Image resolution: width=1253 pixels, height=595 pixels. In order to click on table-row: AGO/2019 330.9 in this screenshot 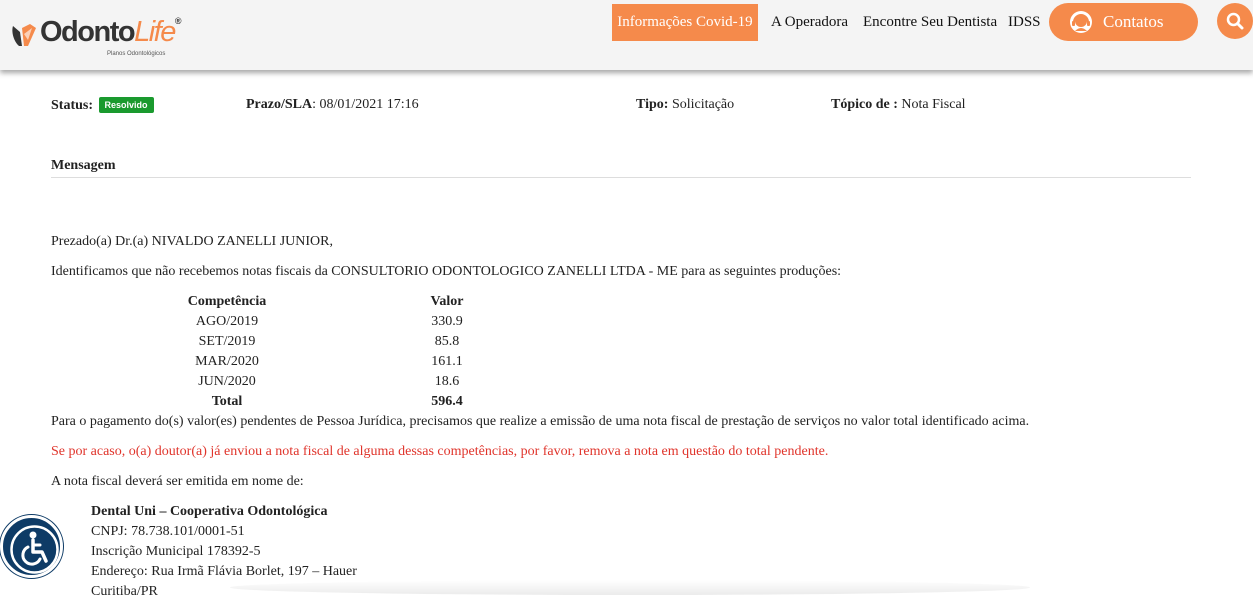, I will do `click(340, 324)`.